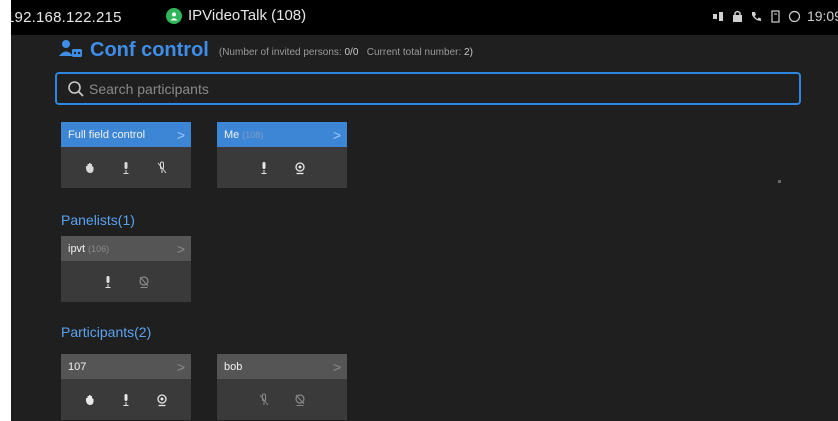  Describe the element at coordinates (282, 134) in the screenshot. I see `me-card-header: Me (108) >` at that location.